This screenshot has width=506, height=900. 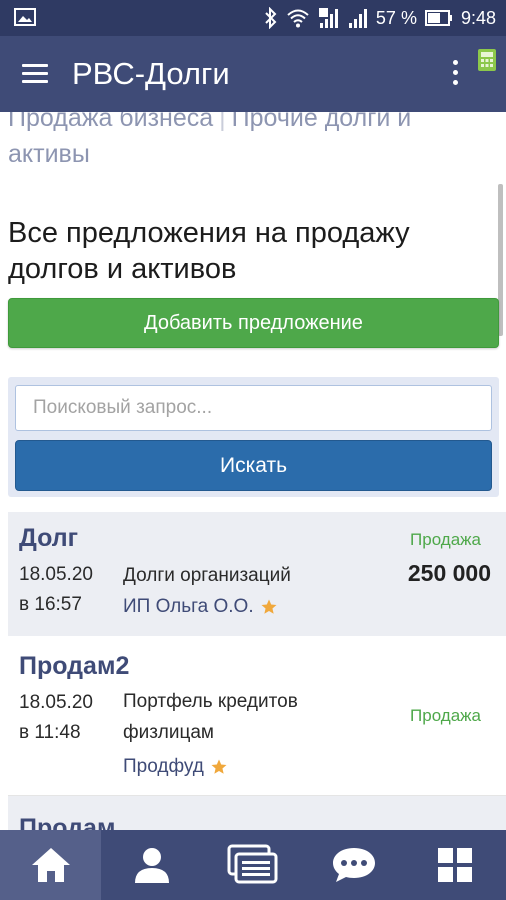 What do you see at coordinates (207, 575) in the screenshot?
I see `item-description: Долги организаций` at bounding box center [207, 575].